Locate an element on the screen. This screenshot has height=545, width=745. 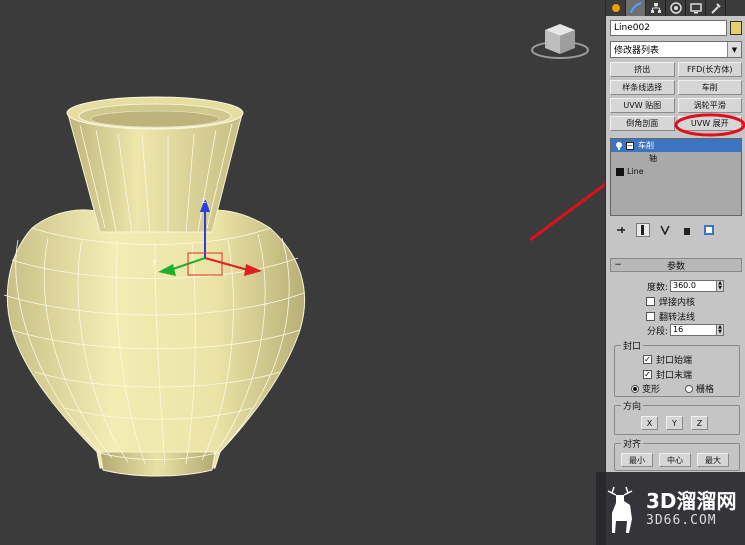
uvw-map-button: UVW 贴图 is located at coordinates (642, 105).